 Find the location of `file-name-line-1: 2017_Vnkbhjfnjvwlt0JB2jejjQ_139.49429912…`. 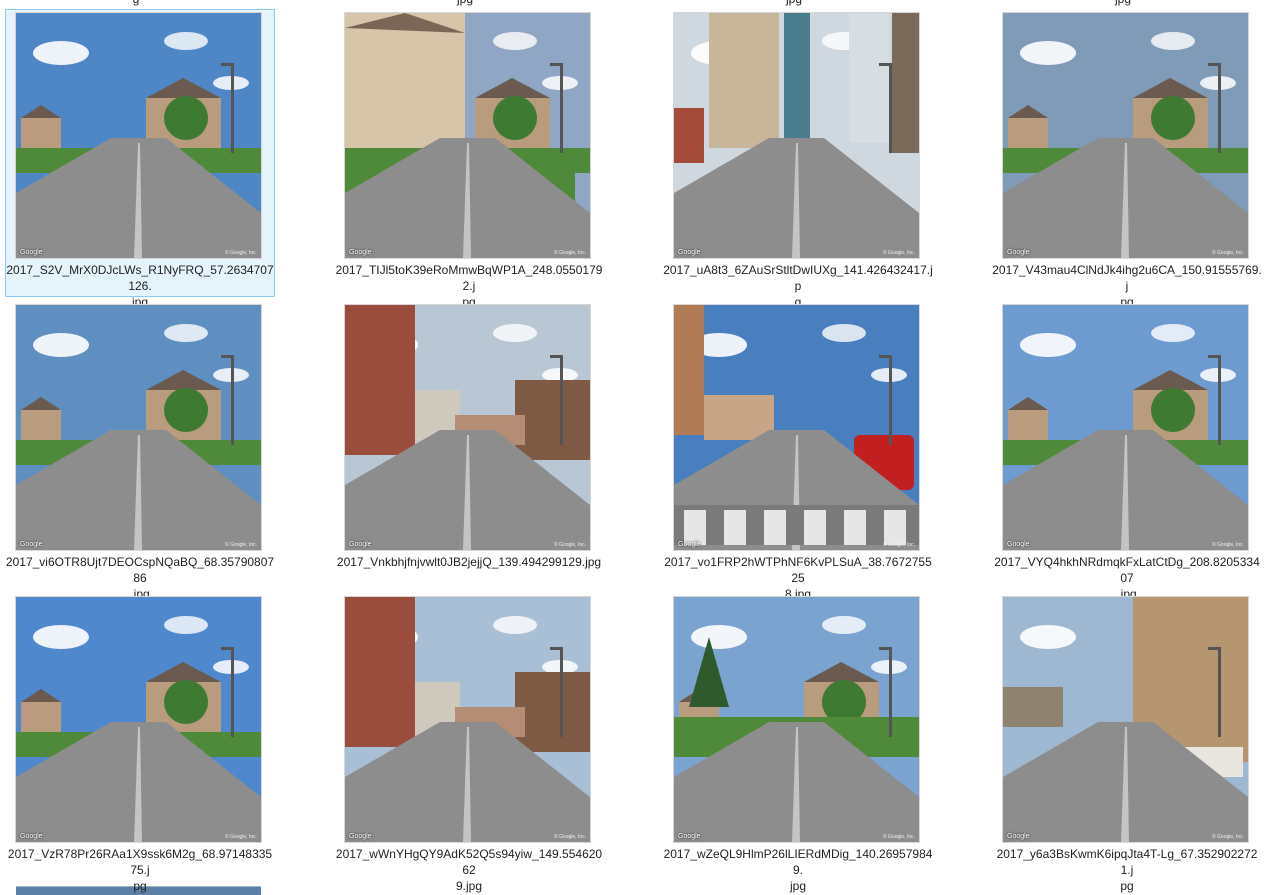

file-name-line-1: 2017_Vnkbhjfnjvwlt0JB2jejjQ_139.49429912… is located at coordinates (469, 562).